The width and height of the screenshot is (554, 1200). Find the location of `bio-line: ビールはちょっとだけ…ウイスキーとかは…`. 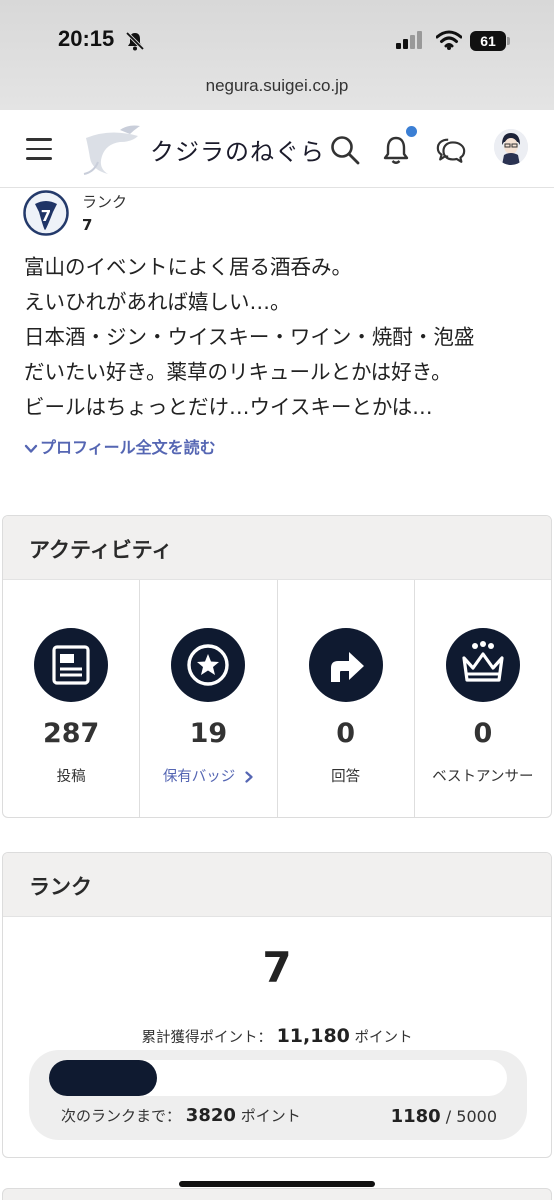

bio-line: ビールはちょっとだけ…ウイスキーとかは… is located at coordinates (228, 407).